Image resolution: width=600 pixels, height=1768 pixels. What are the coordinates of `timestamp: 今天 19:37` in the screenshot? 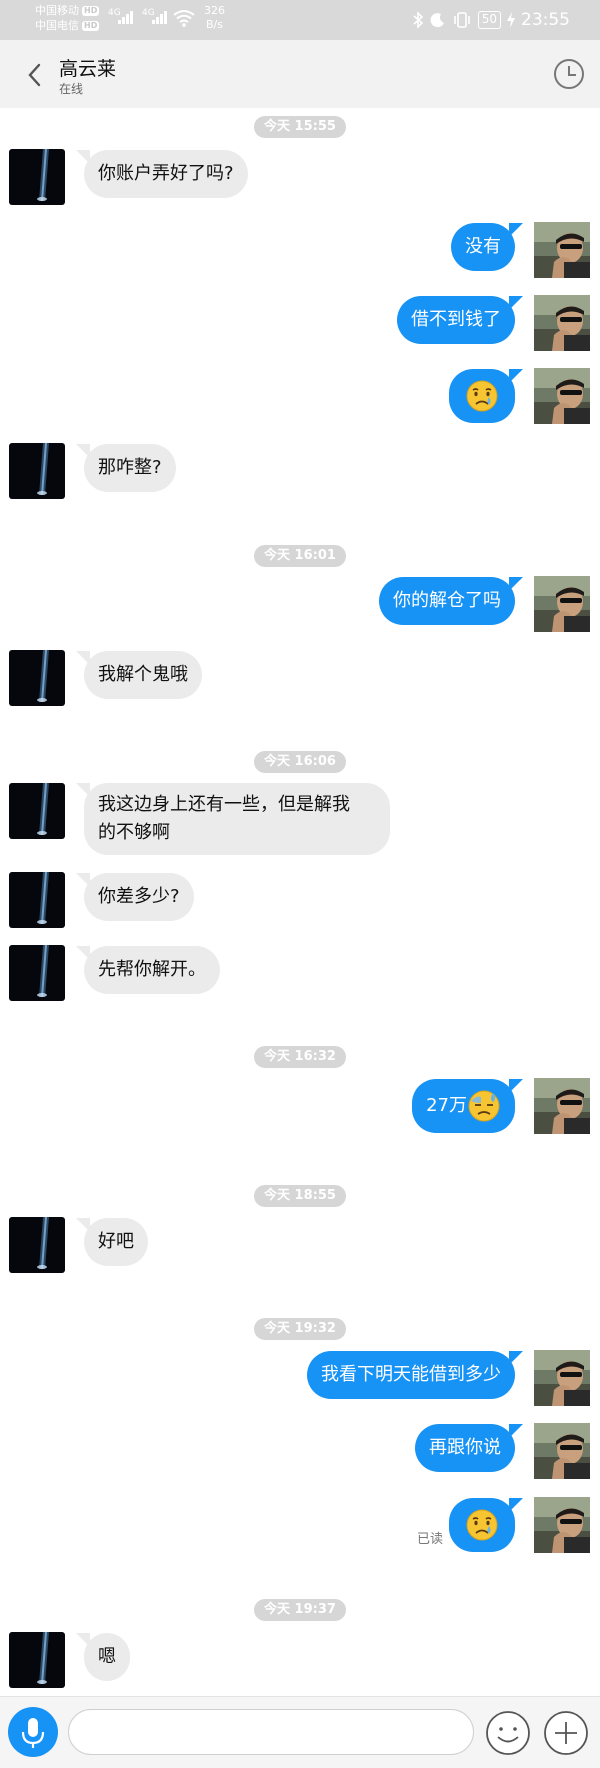 It's located at (300, 1609).